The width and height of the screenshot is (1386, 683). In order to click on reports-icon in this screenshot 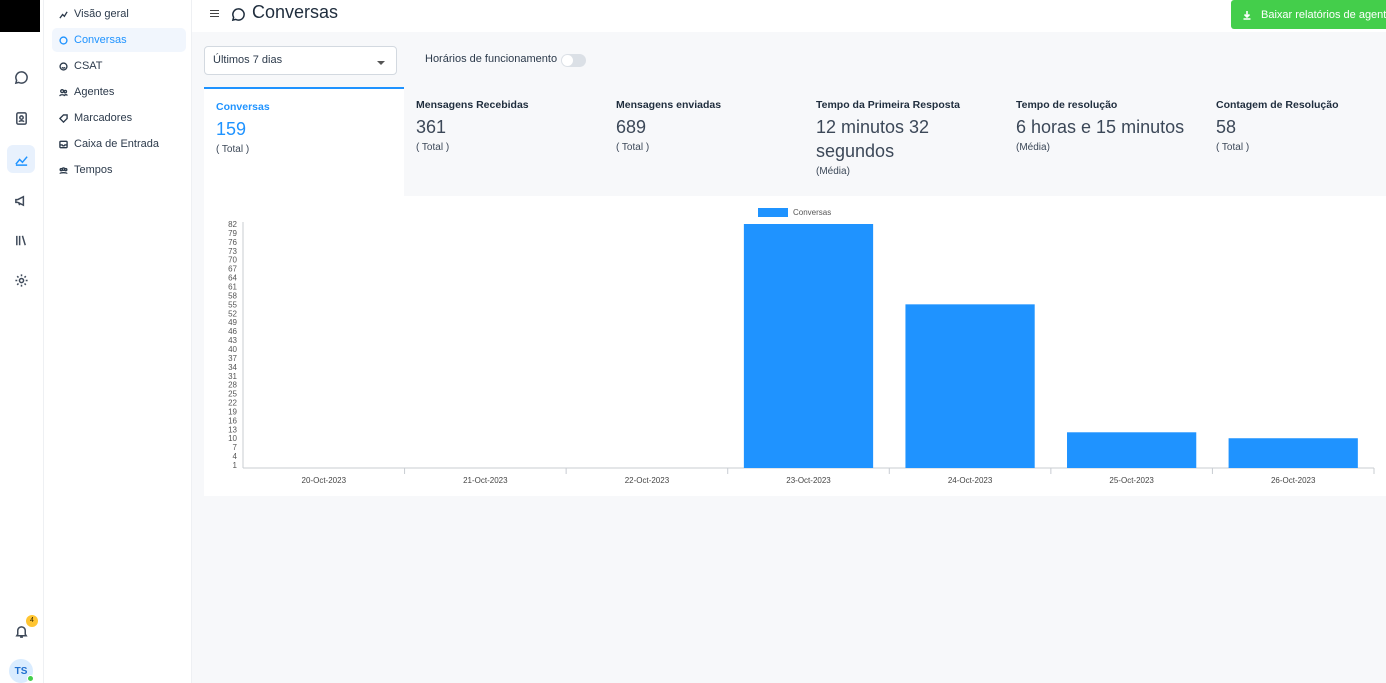, I will do `click(21, 160)`.